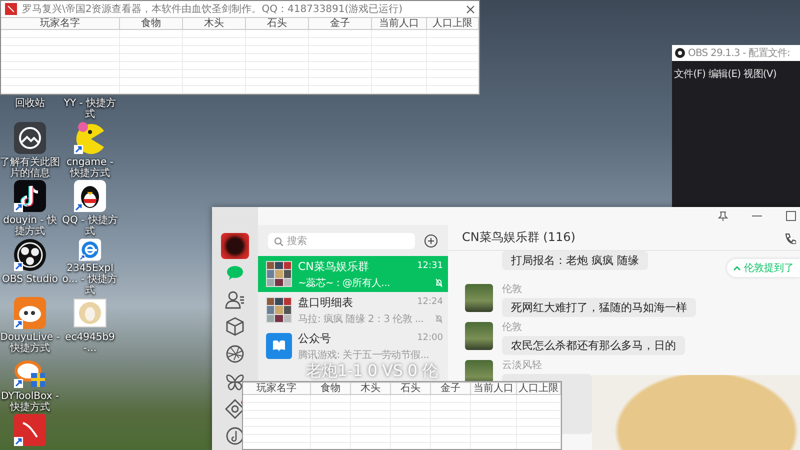  What do you see at coordinates (519, 237) in the screenshot?
I see `chat-title: CN菜鸟娱乐群 (116)` at bounding box center [519, 237].